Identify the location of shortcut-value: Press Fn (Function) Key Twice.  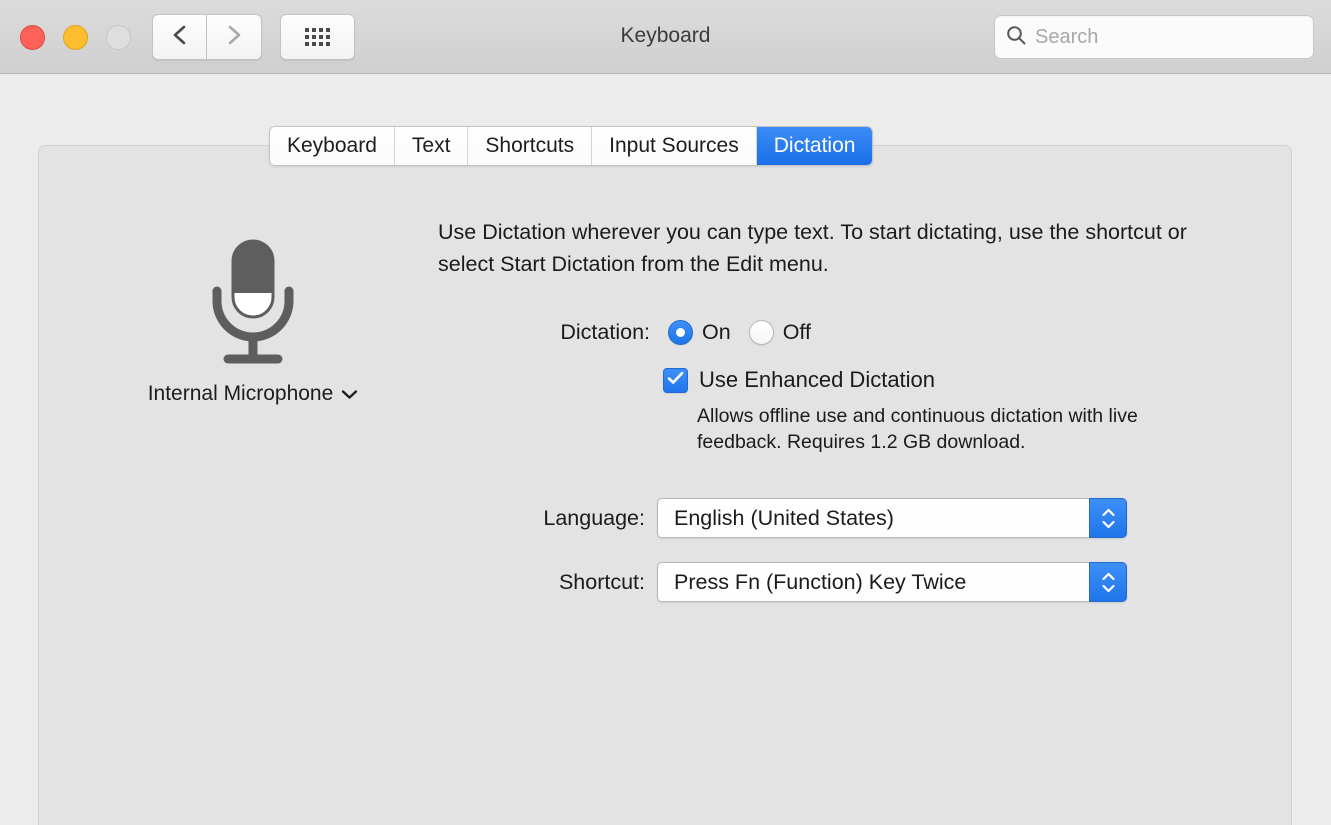
(820, 581).